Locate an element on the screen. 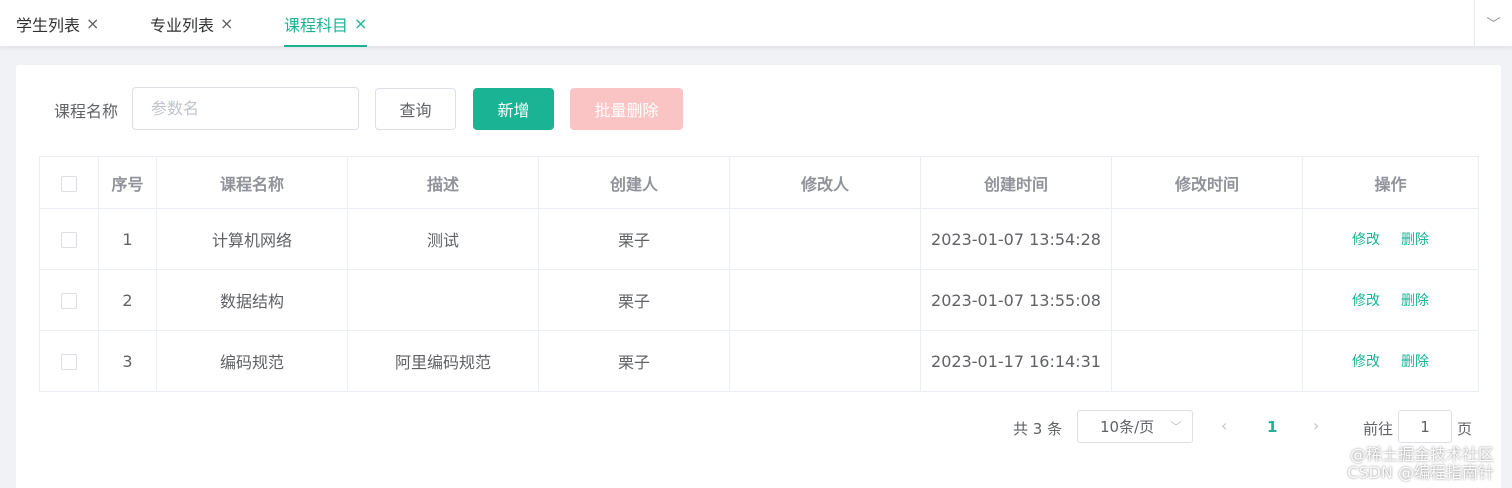  tab-course-subjects: 课程科目 × is located at coordinates (326, 23).